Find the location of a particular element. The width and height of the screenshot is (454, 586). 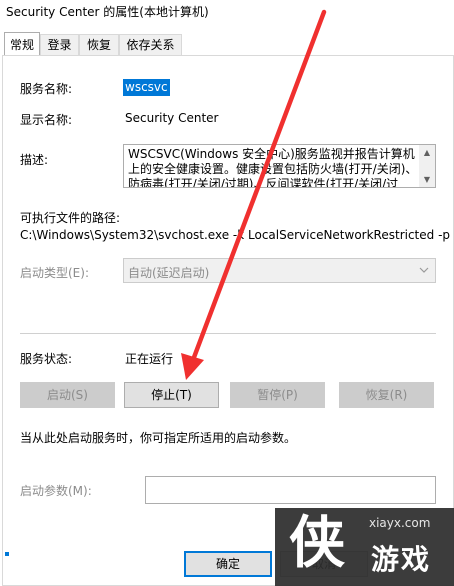

watermark-url: xiayx.com is located at coordinates (400, 523).